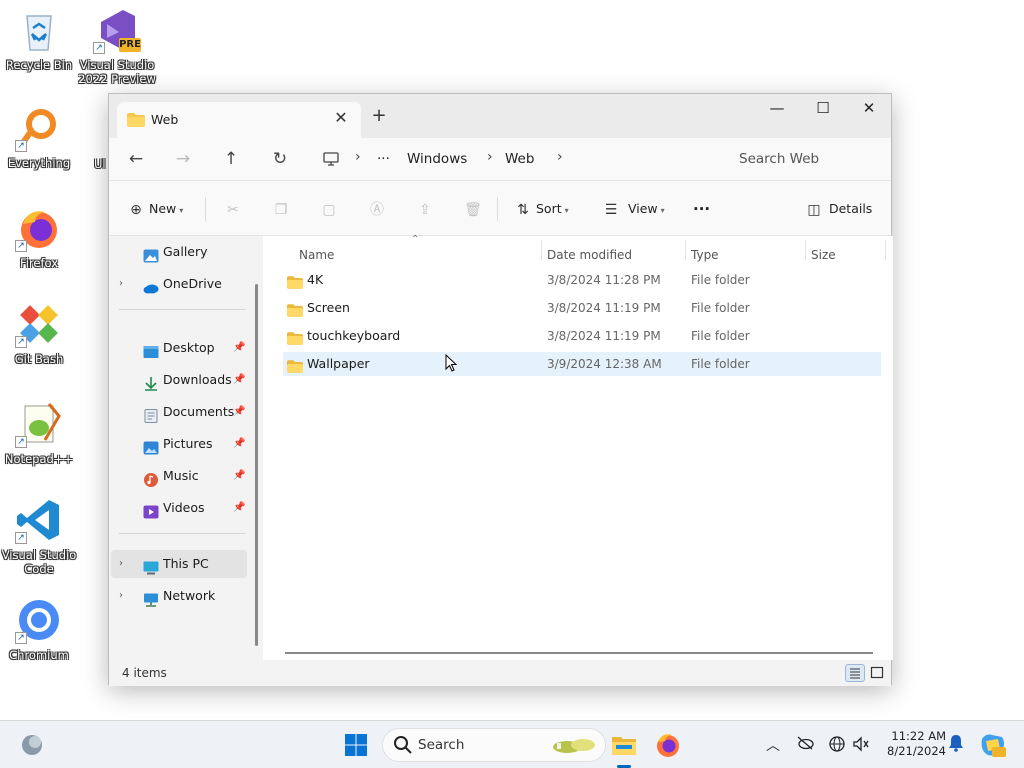  I want to click on clock-date: 8/21/2024, so click(916, 751).